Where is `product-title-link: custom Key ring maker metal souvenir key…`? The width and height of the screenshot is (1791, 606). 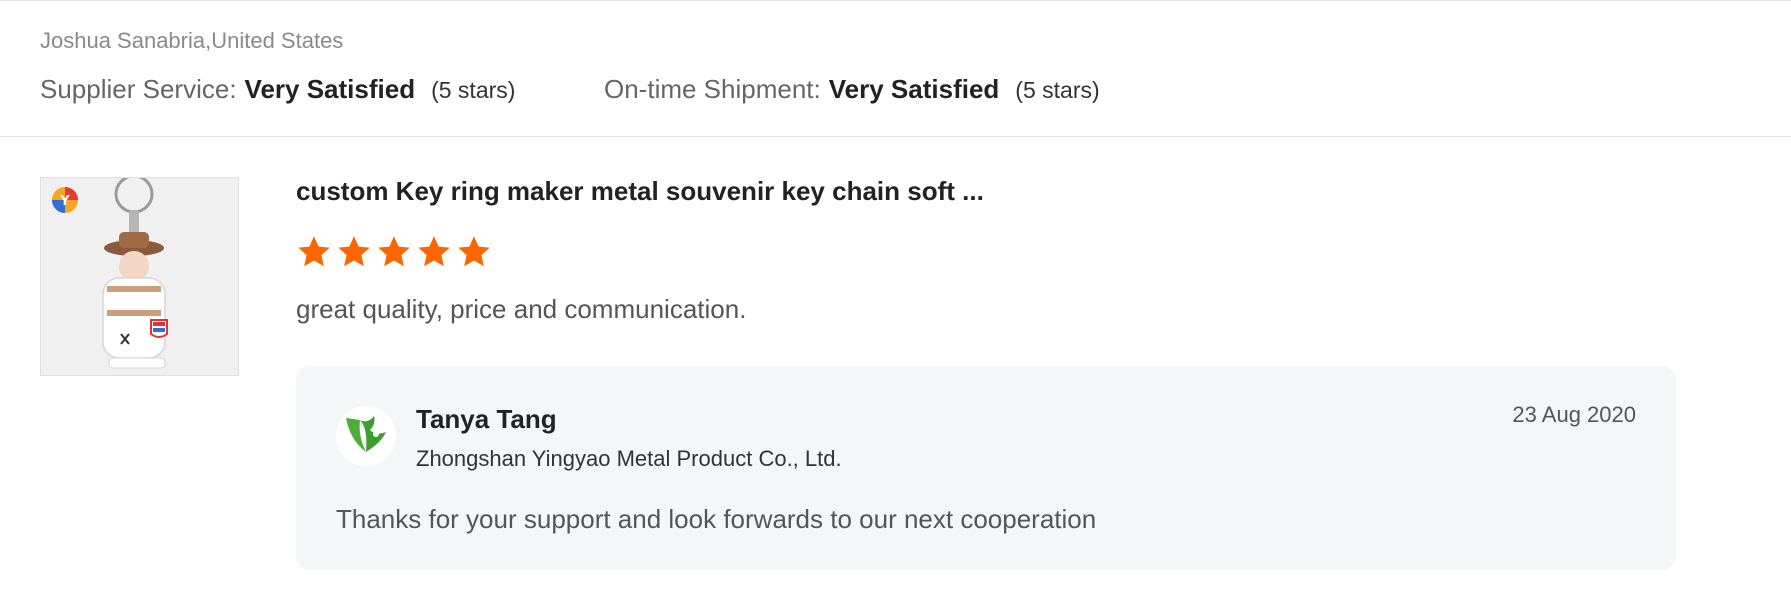
product-title-link: custom Key ring maker metal souvenir key… is located at coordinates (746, 191).